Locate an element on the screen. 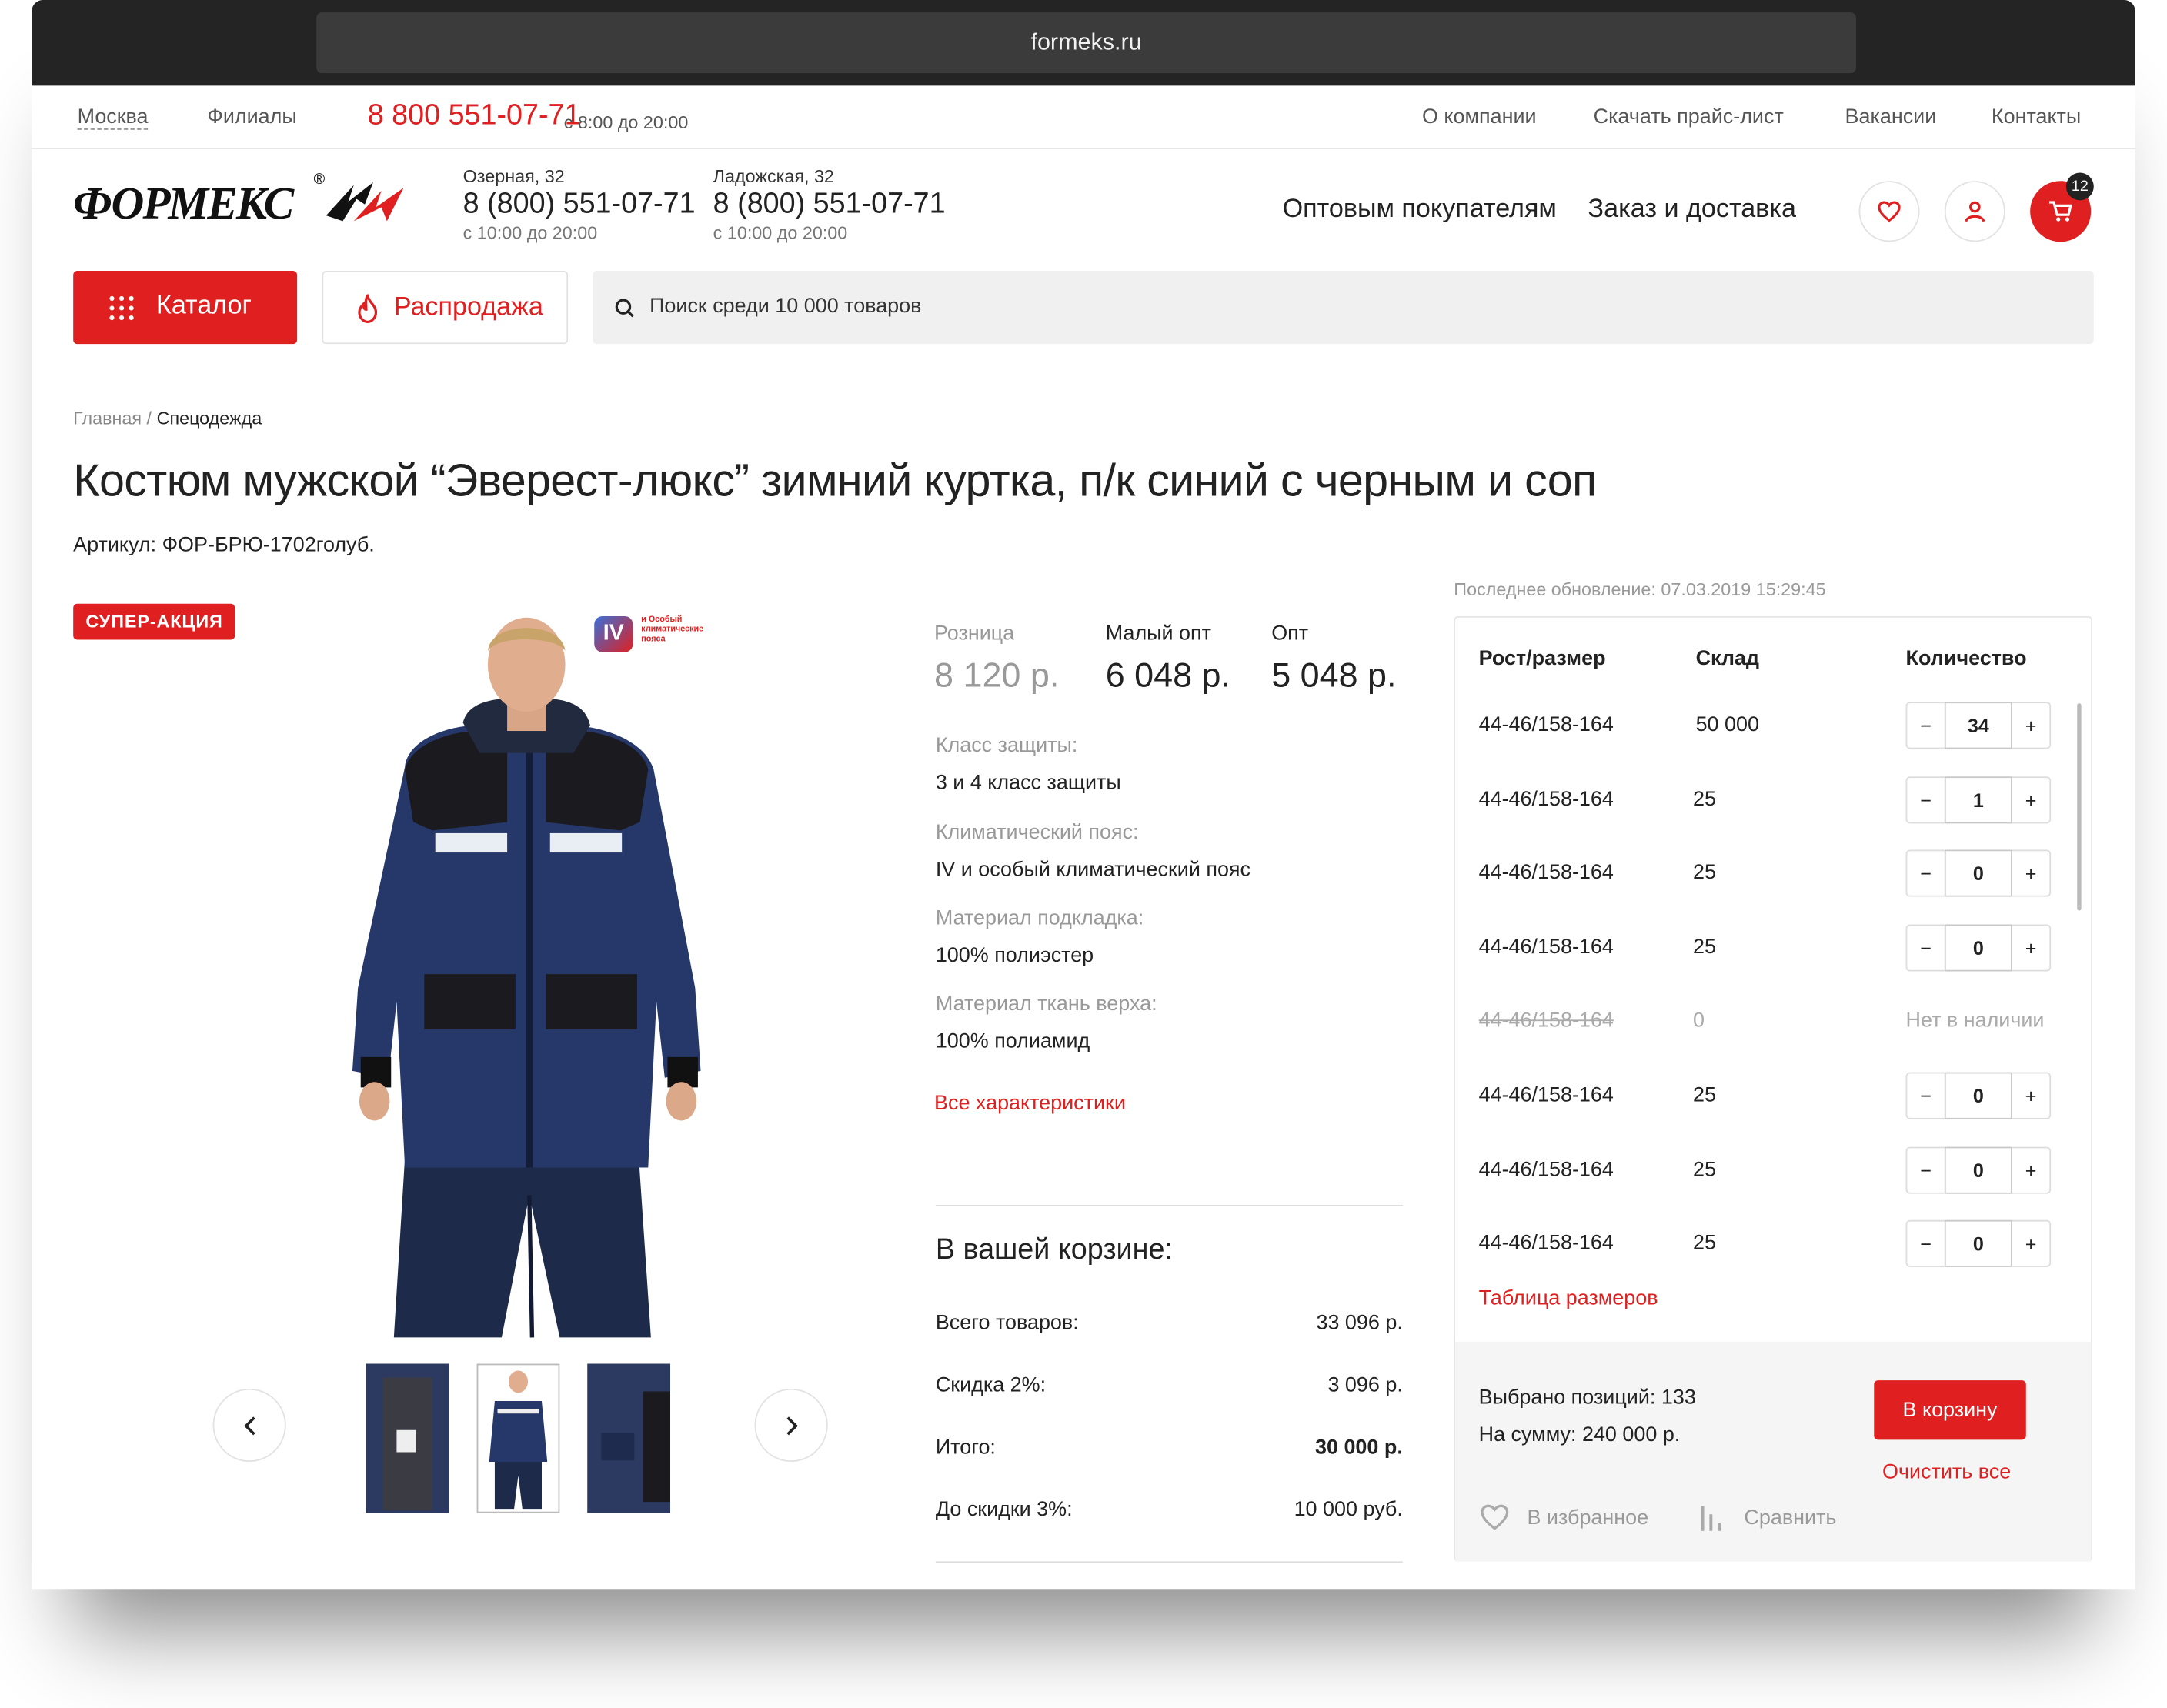  gallery-next-button is located at coordinates (791, 1425).